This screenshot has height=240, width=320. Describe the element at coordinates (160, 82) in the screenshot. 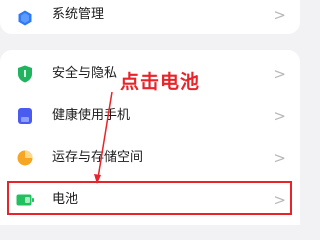

I see `annotation-text: 点击电池` at that location.